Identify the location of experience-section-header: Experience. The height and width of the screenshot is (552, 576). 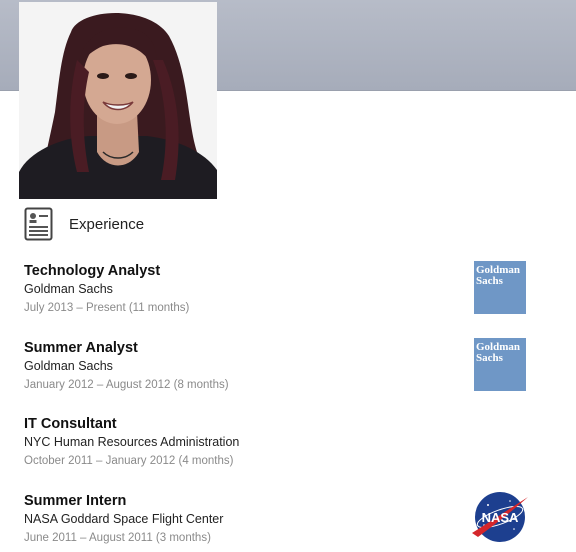
(84, 224).